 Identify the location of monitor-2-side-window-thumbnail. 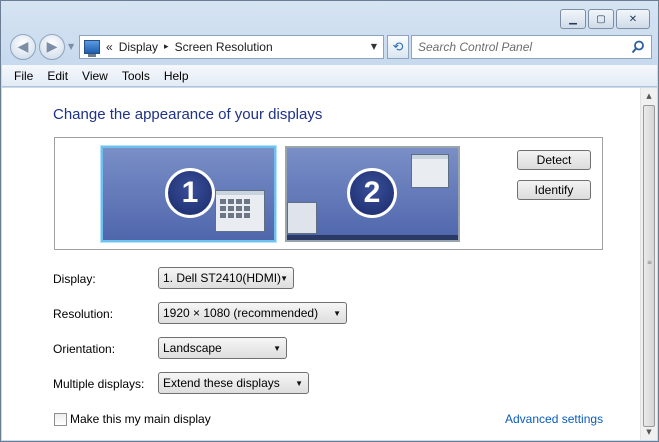
(302, 218).